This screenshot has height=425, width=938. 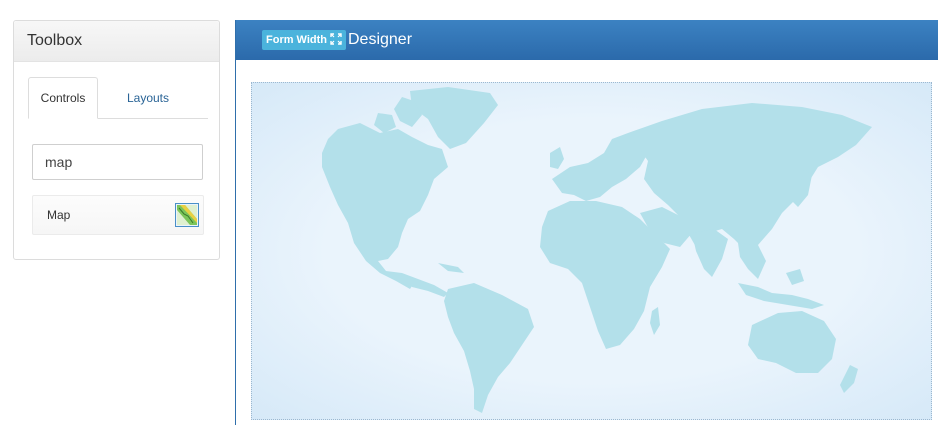 I want to click on indonesia-shape, so click(x=781, y=289).